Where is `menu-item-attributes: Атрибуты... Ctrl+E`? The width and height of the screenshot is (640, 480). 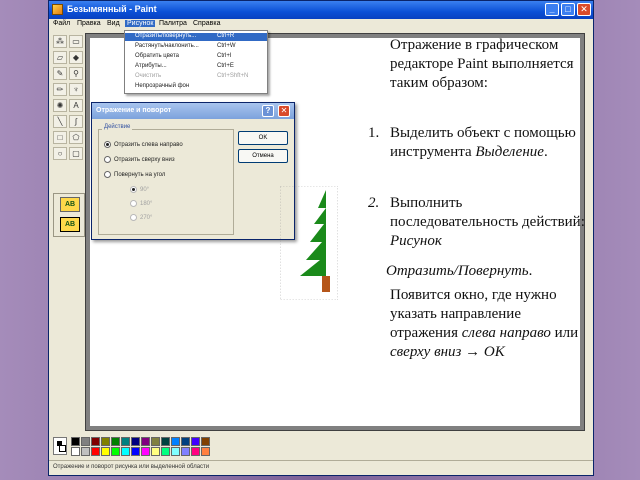 menu-item-attributes: Атрибуты... Ctrl+E is located at coordinates (196, 67).